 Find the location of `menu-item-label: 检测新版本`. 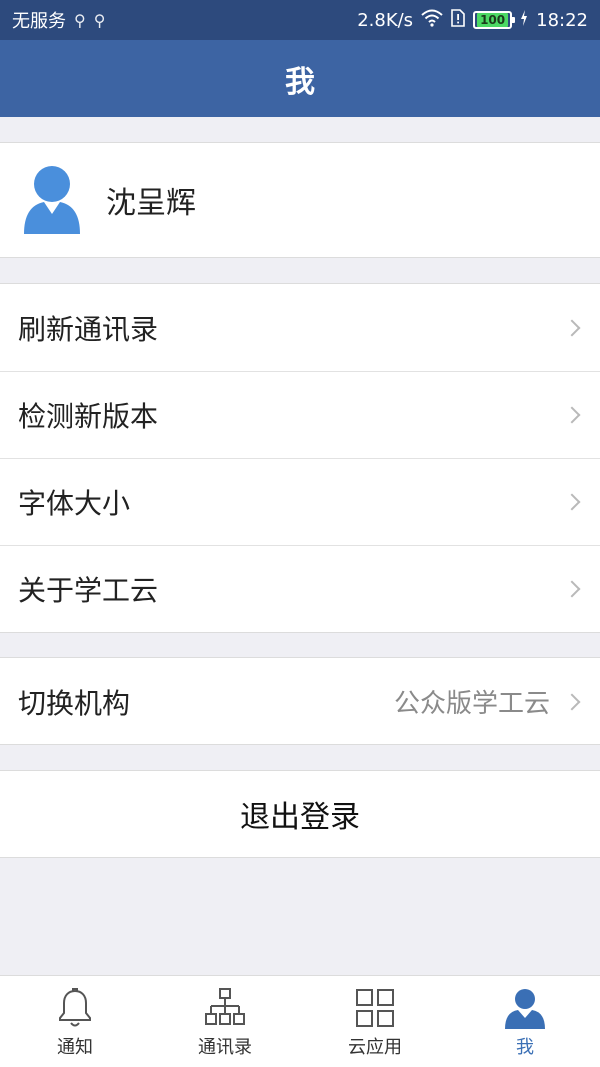

menu-item-label: 检测新版本 is located at coordinates (88, 416).